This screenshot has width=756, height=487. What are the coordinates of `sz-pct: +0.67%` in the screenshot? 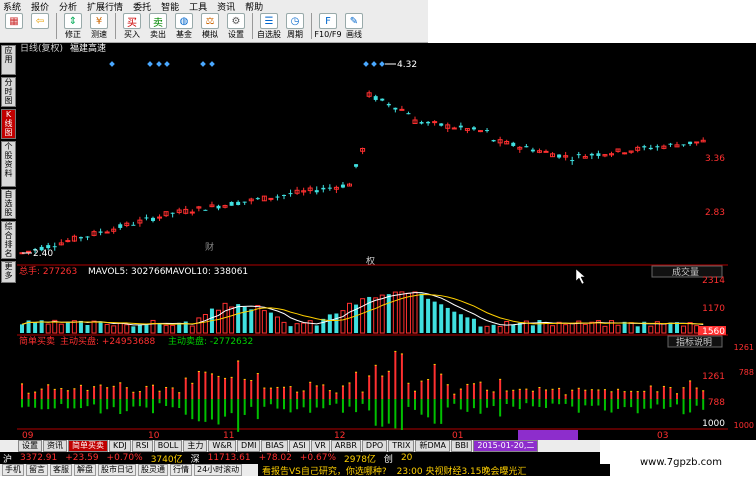 It's located at (318, 458).